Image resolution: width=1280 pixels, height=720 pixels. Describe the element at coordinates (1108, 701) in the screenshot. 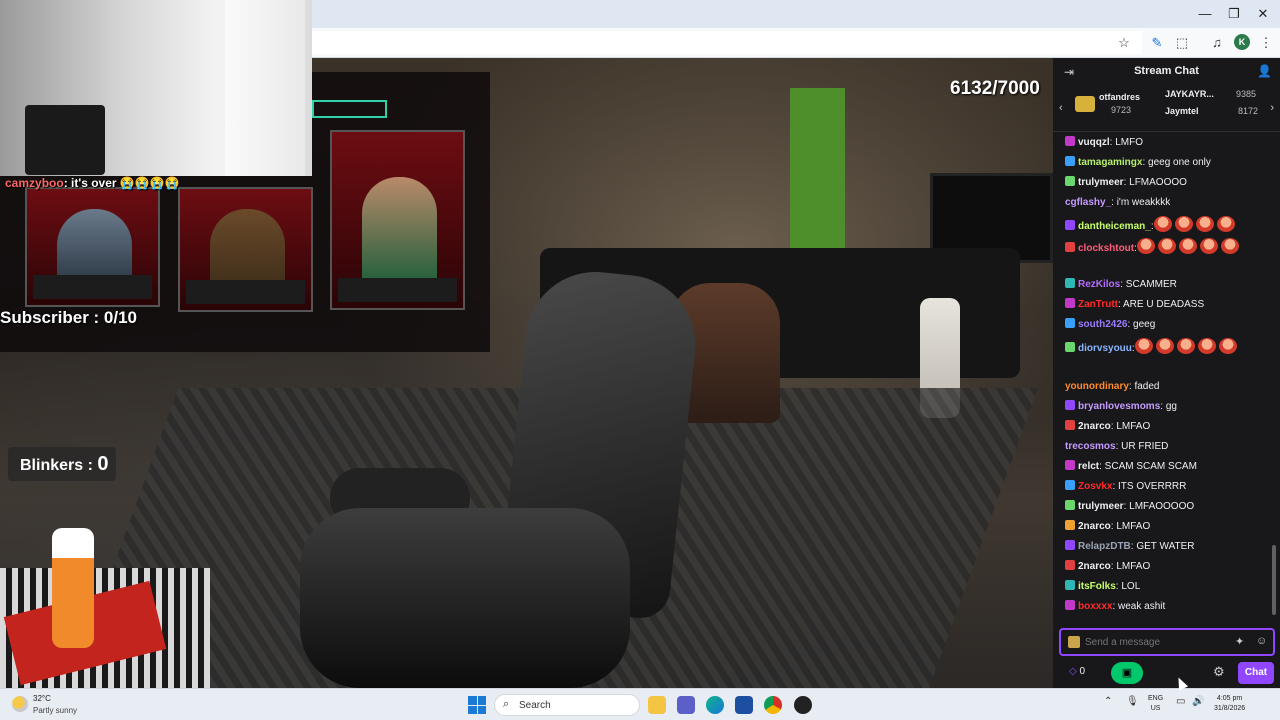

I see `show-hidden-icons-icon: ⌃` at that location.